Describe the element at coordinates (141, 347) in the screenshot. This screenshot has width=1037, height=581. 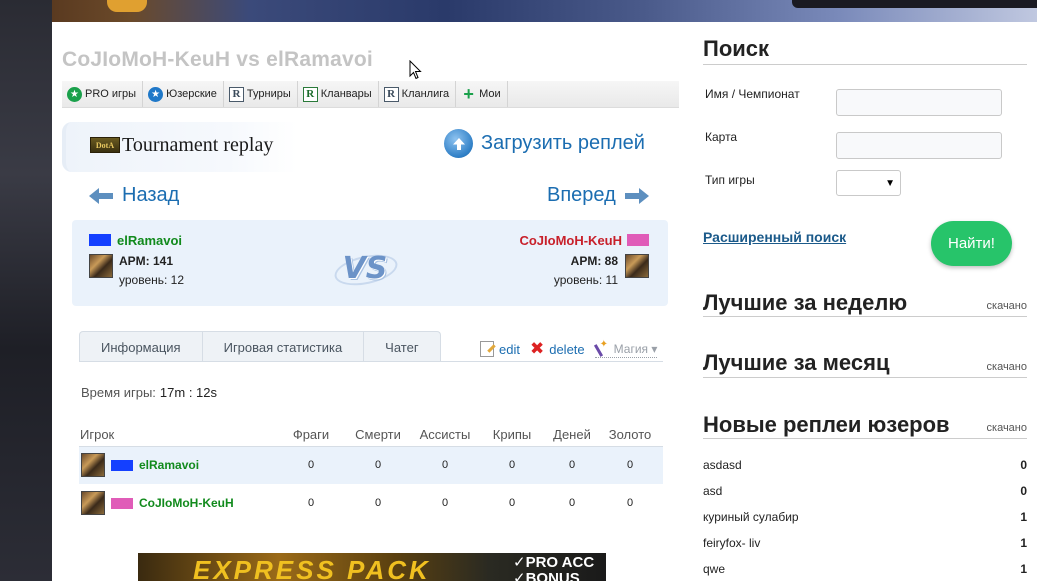
I see `tab-information: Информация` at that location.